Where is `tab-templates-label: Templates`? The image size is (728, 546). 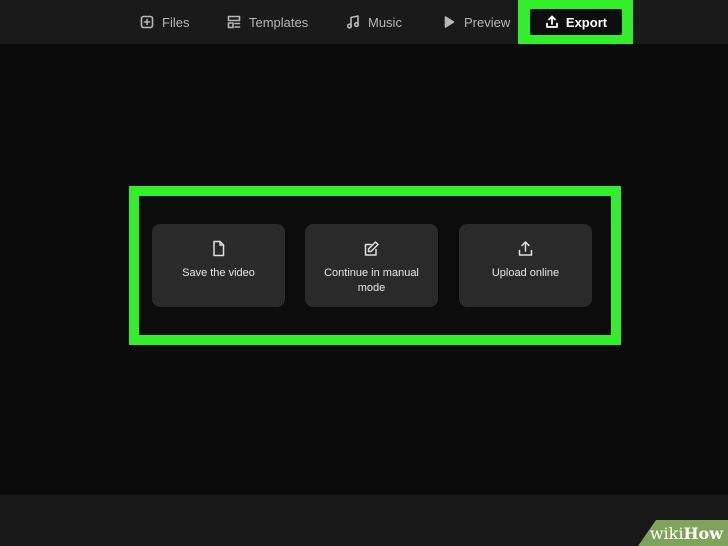 tab-templates-label: Templates is located at coordinates (279, 22).